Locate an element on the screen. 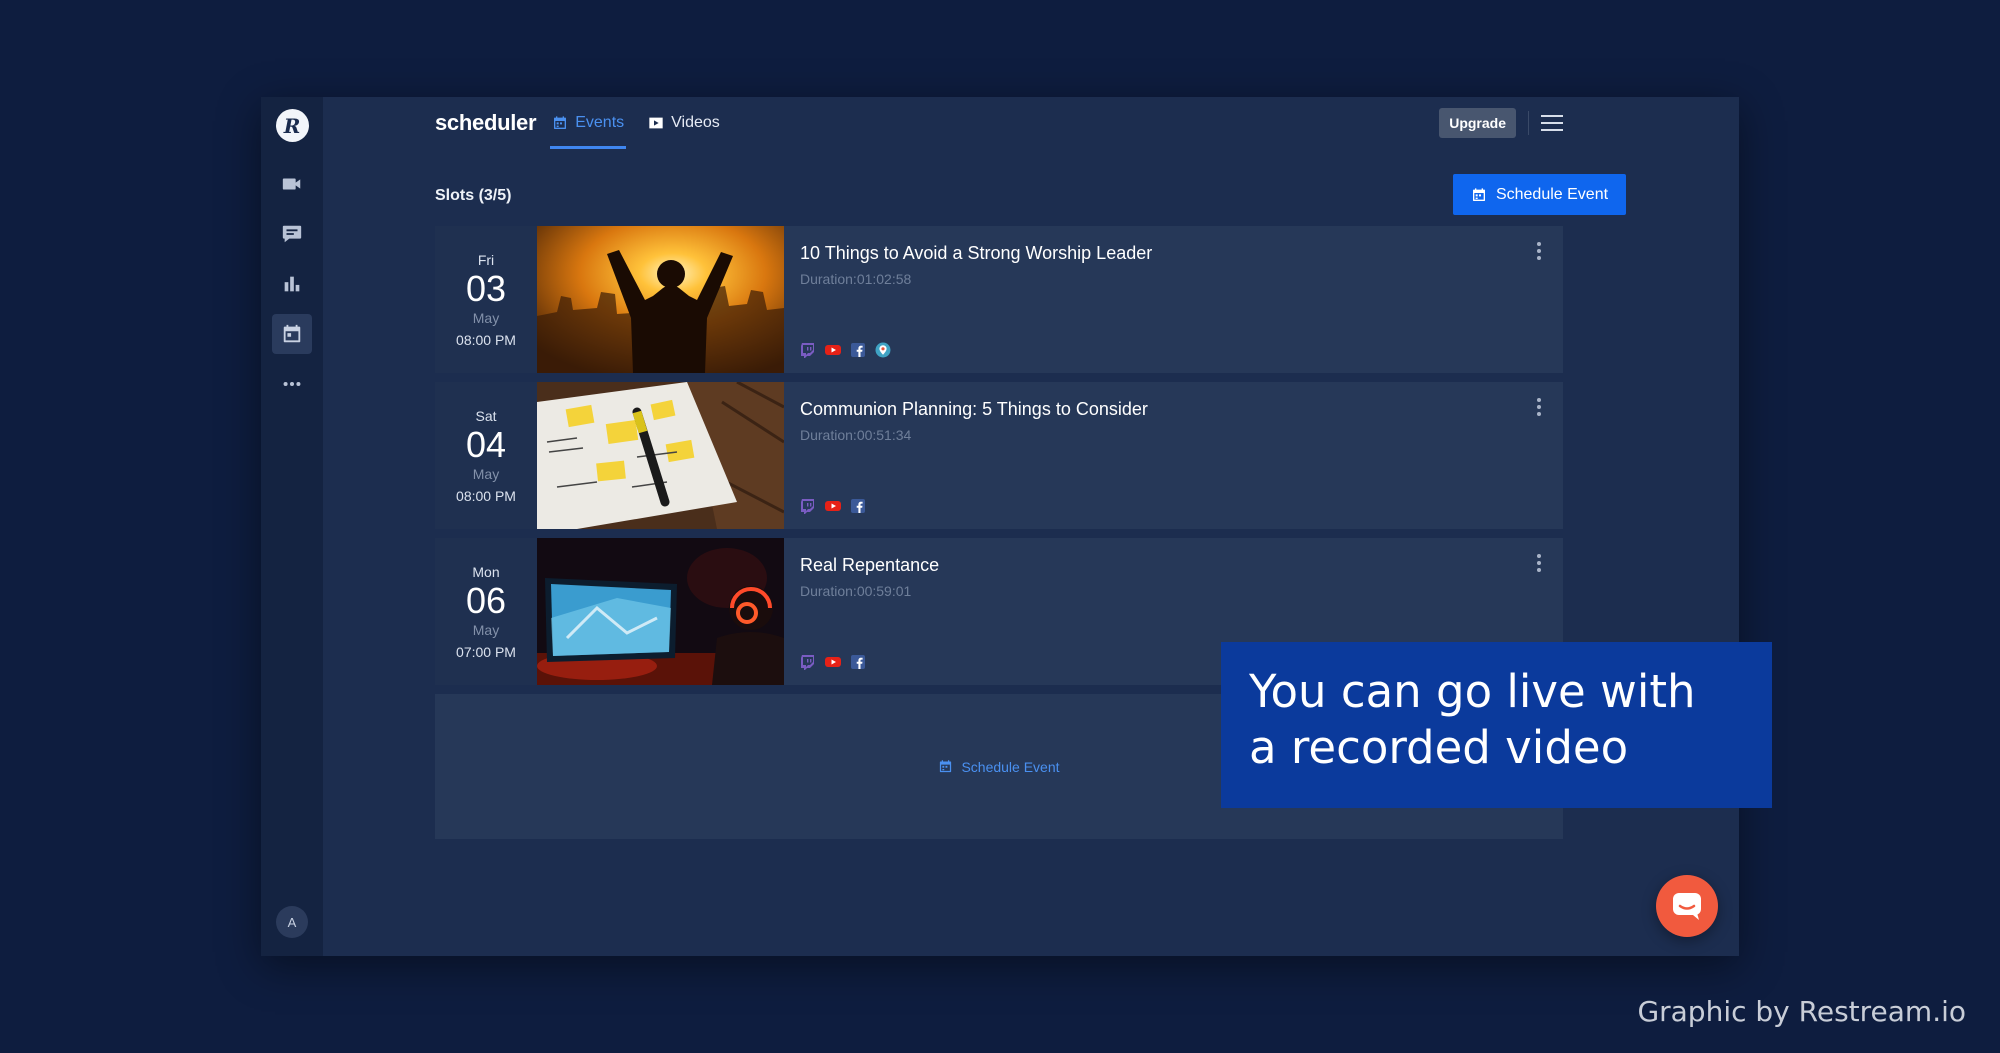 This screenshot has width=2000, height=1053. sidebar: R A is located at coordinates (292, 526).